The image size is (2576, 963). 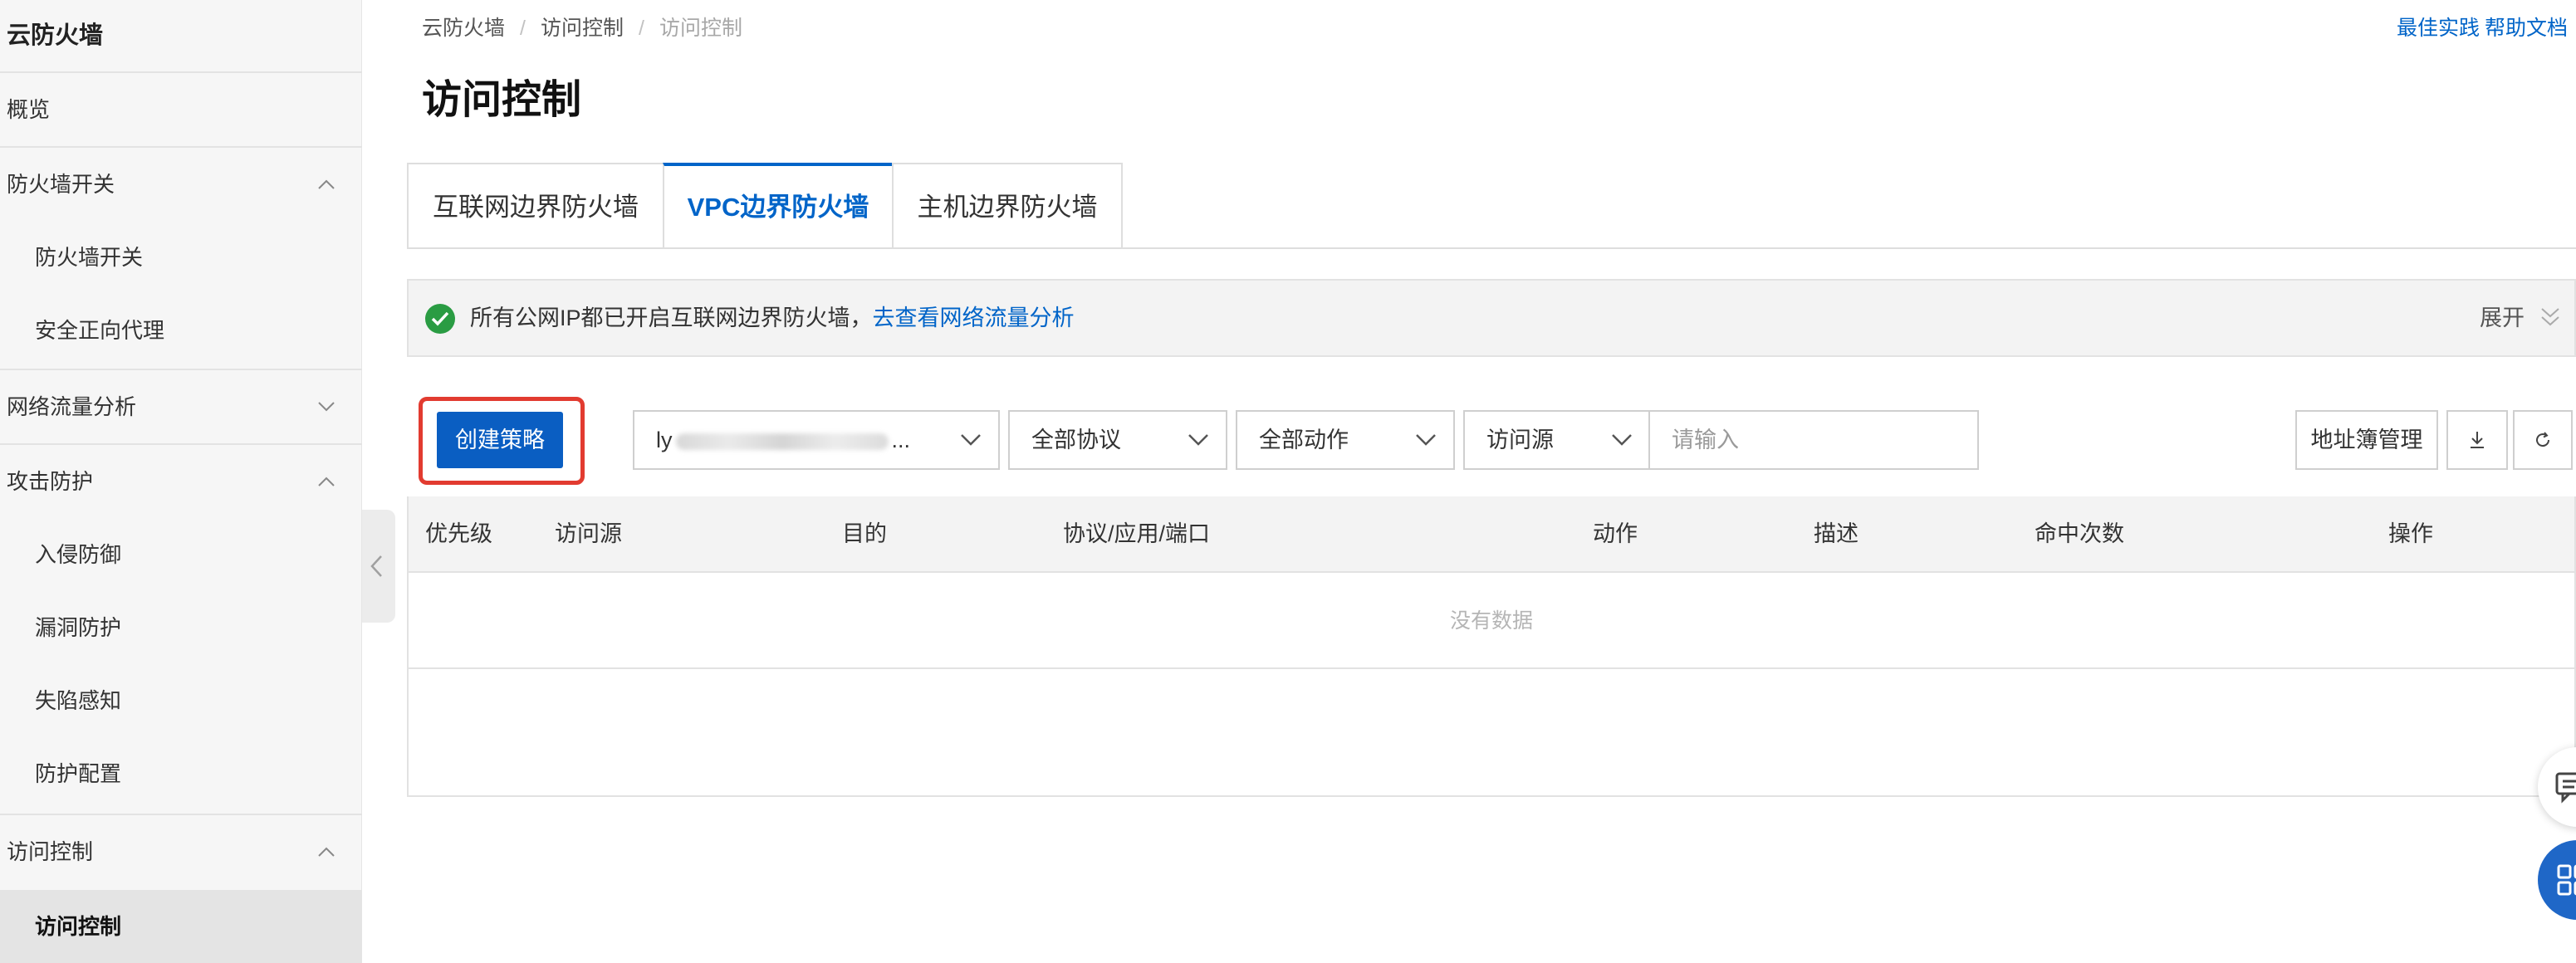 I want to click on apps-button, so click(x=2557, y=880).